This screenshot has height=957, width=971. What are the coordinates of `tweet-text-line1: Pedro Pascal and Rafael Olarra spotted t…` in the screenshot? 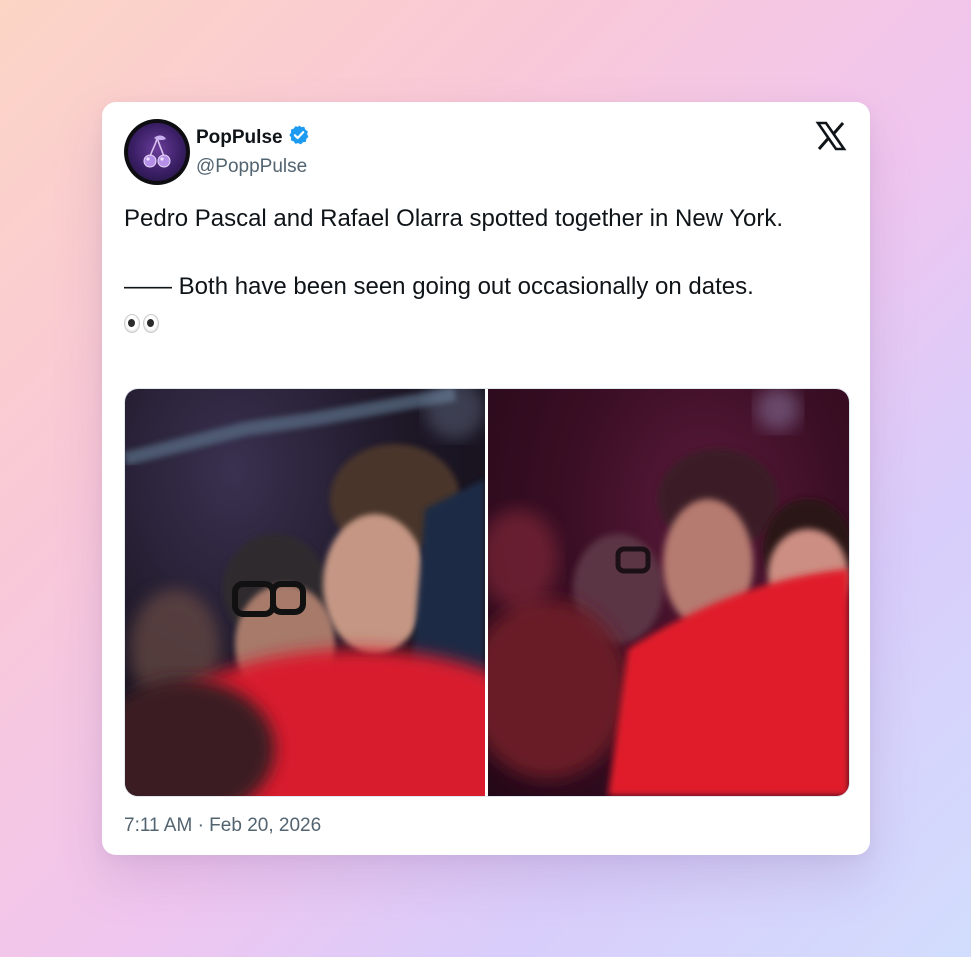 It's located at (454, 218).